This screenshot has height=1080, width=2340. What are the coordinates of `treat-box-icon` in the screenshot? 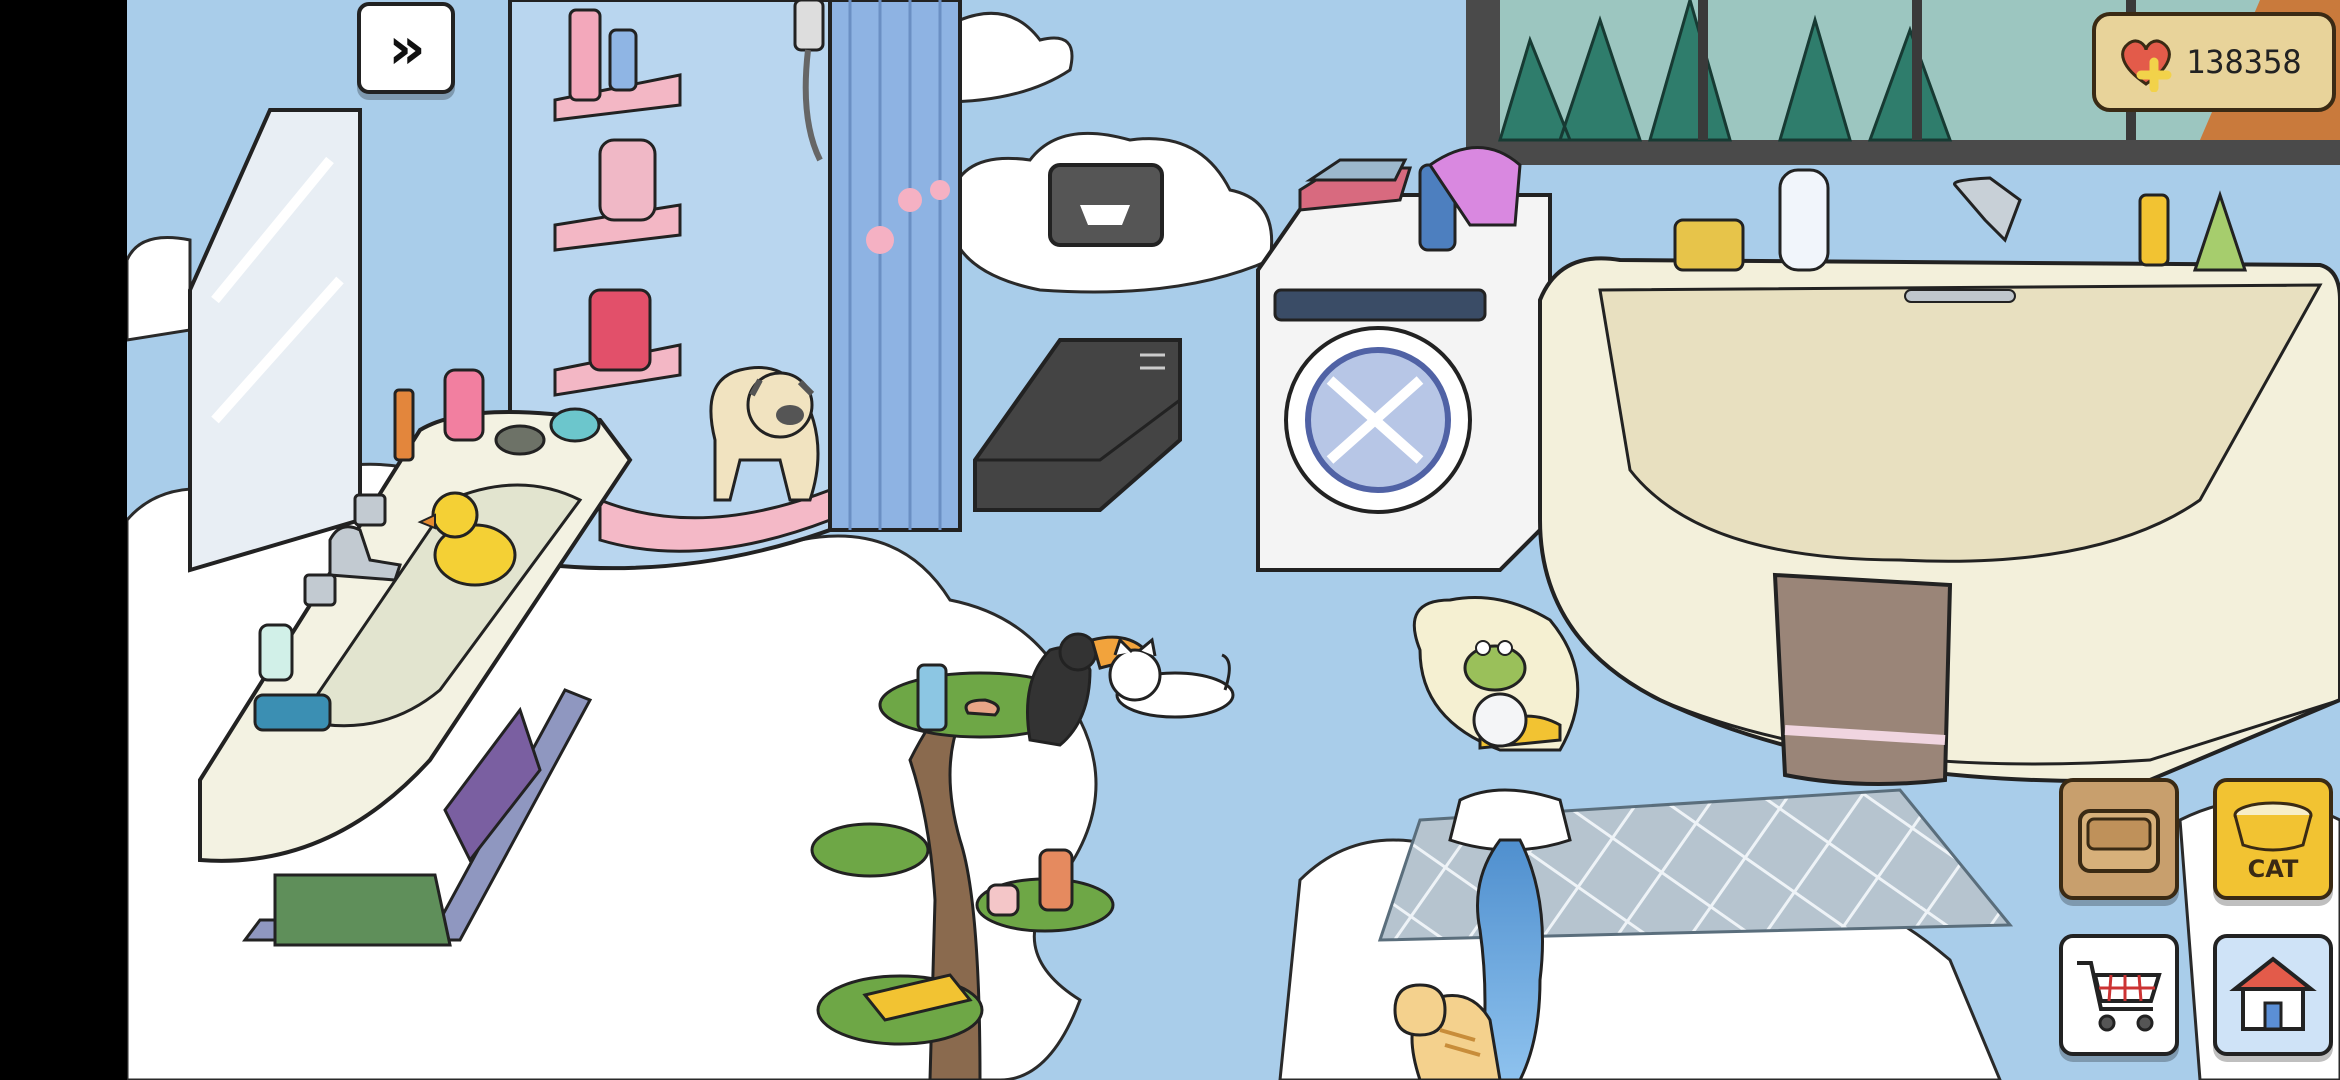 It's located at (2119, 841).